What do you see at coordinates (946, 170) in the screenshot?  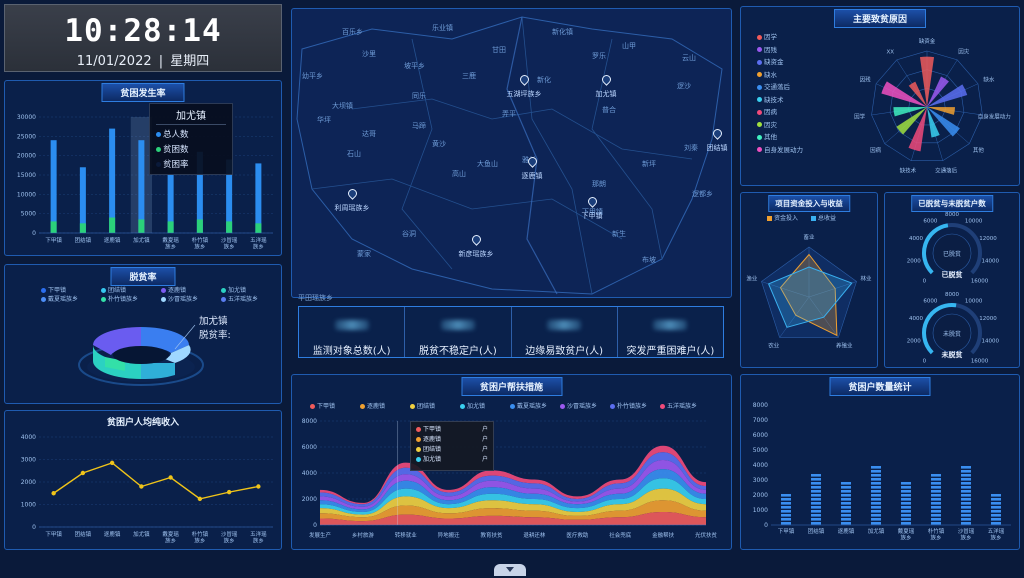 I see `radar-axis-label: 交通落后` at bounding box center [946, 170].